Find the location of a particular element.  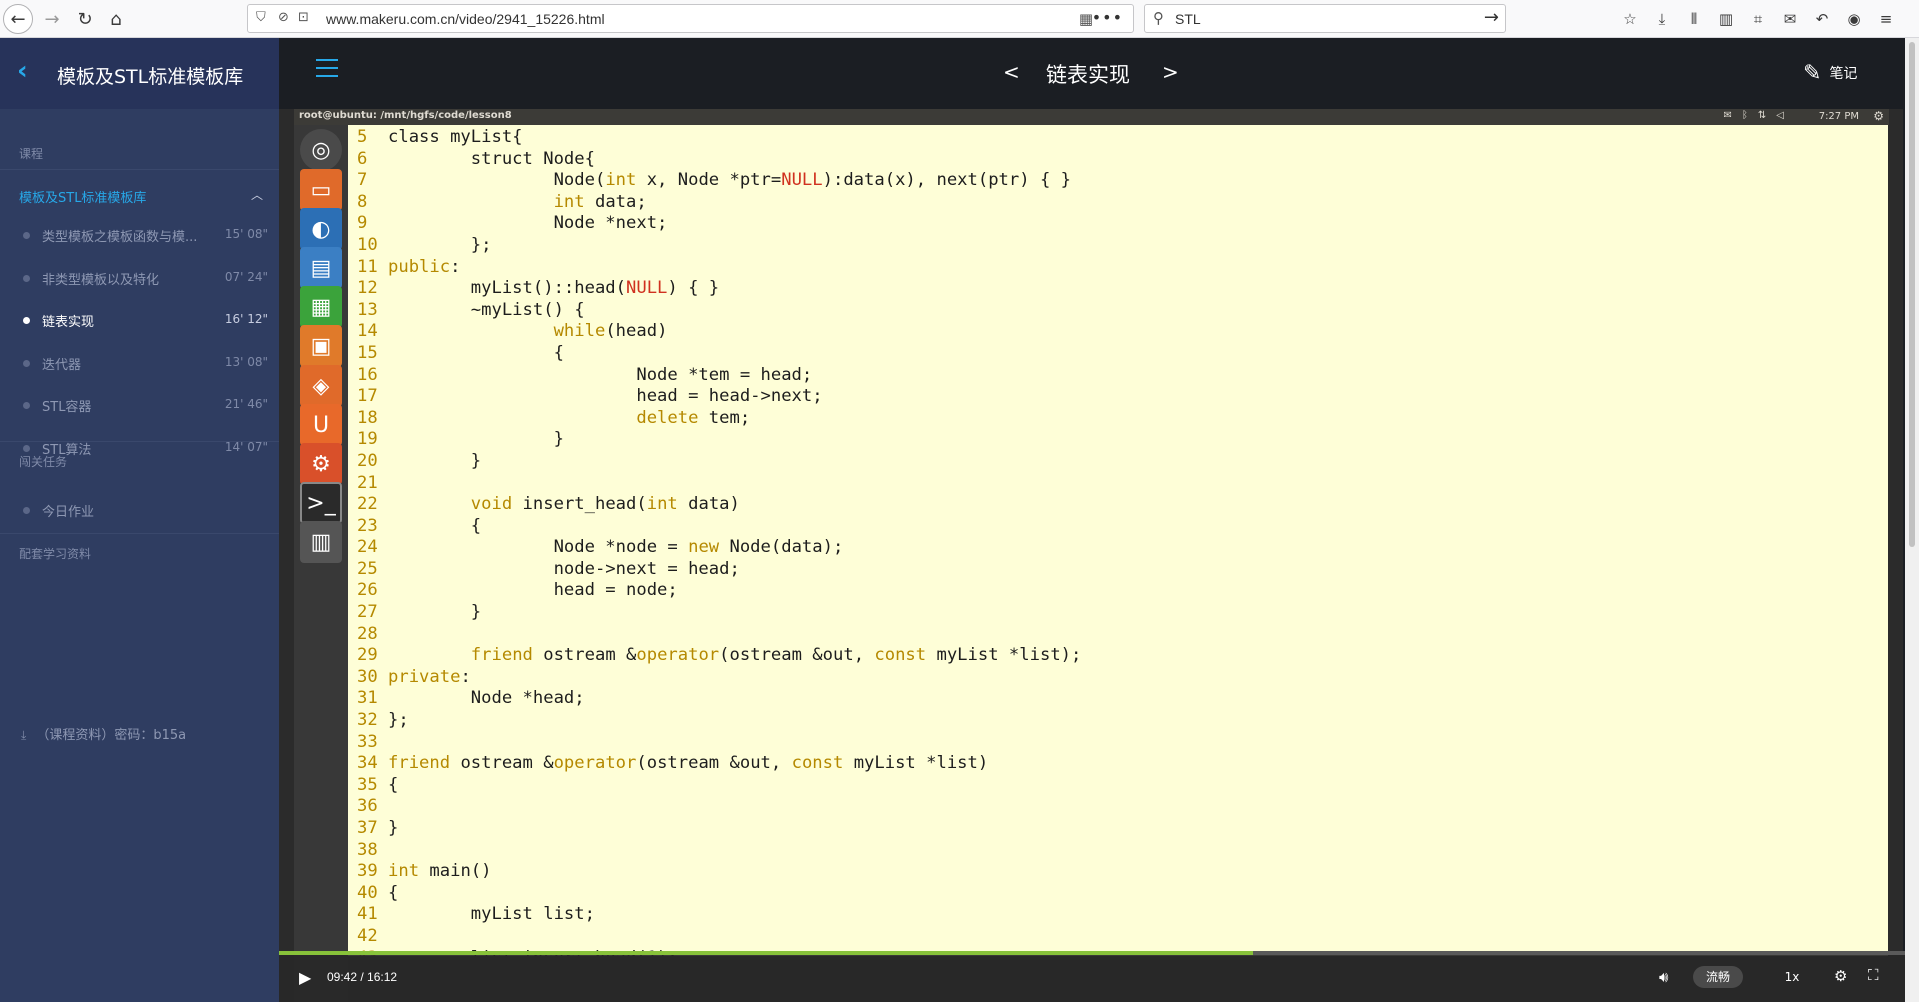

menu-icon: ≡ is located at coordinates (1886, 19).